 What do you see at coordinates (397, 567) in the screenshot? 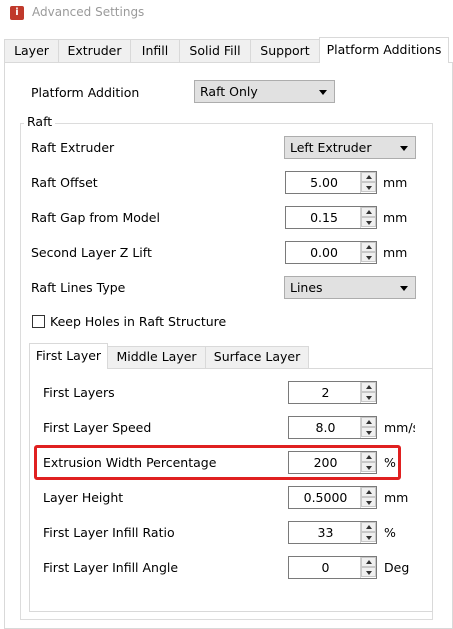
I see `infill-angle-unit: Deg` at bounding box center [397, 567].